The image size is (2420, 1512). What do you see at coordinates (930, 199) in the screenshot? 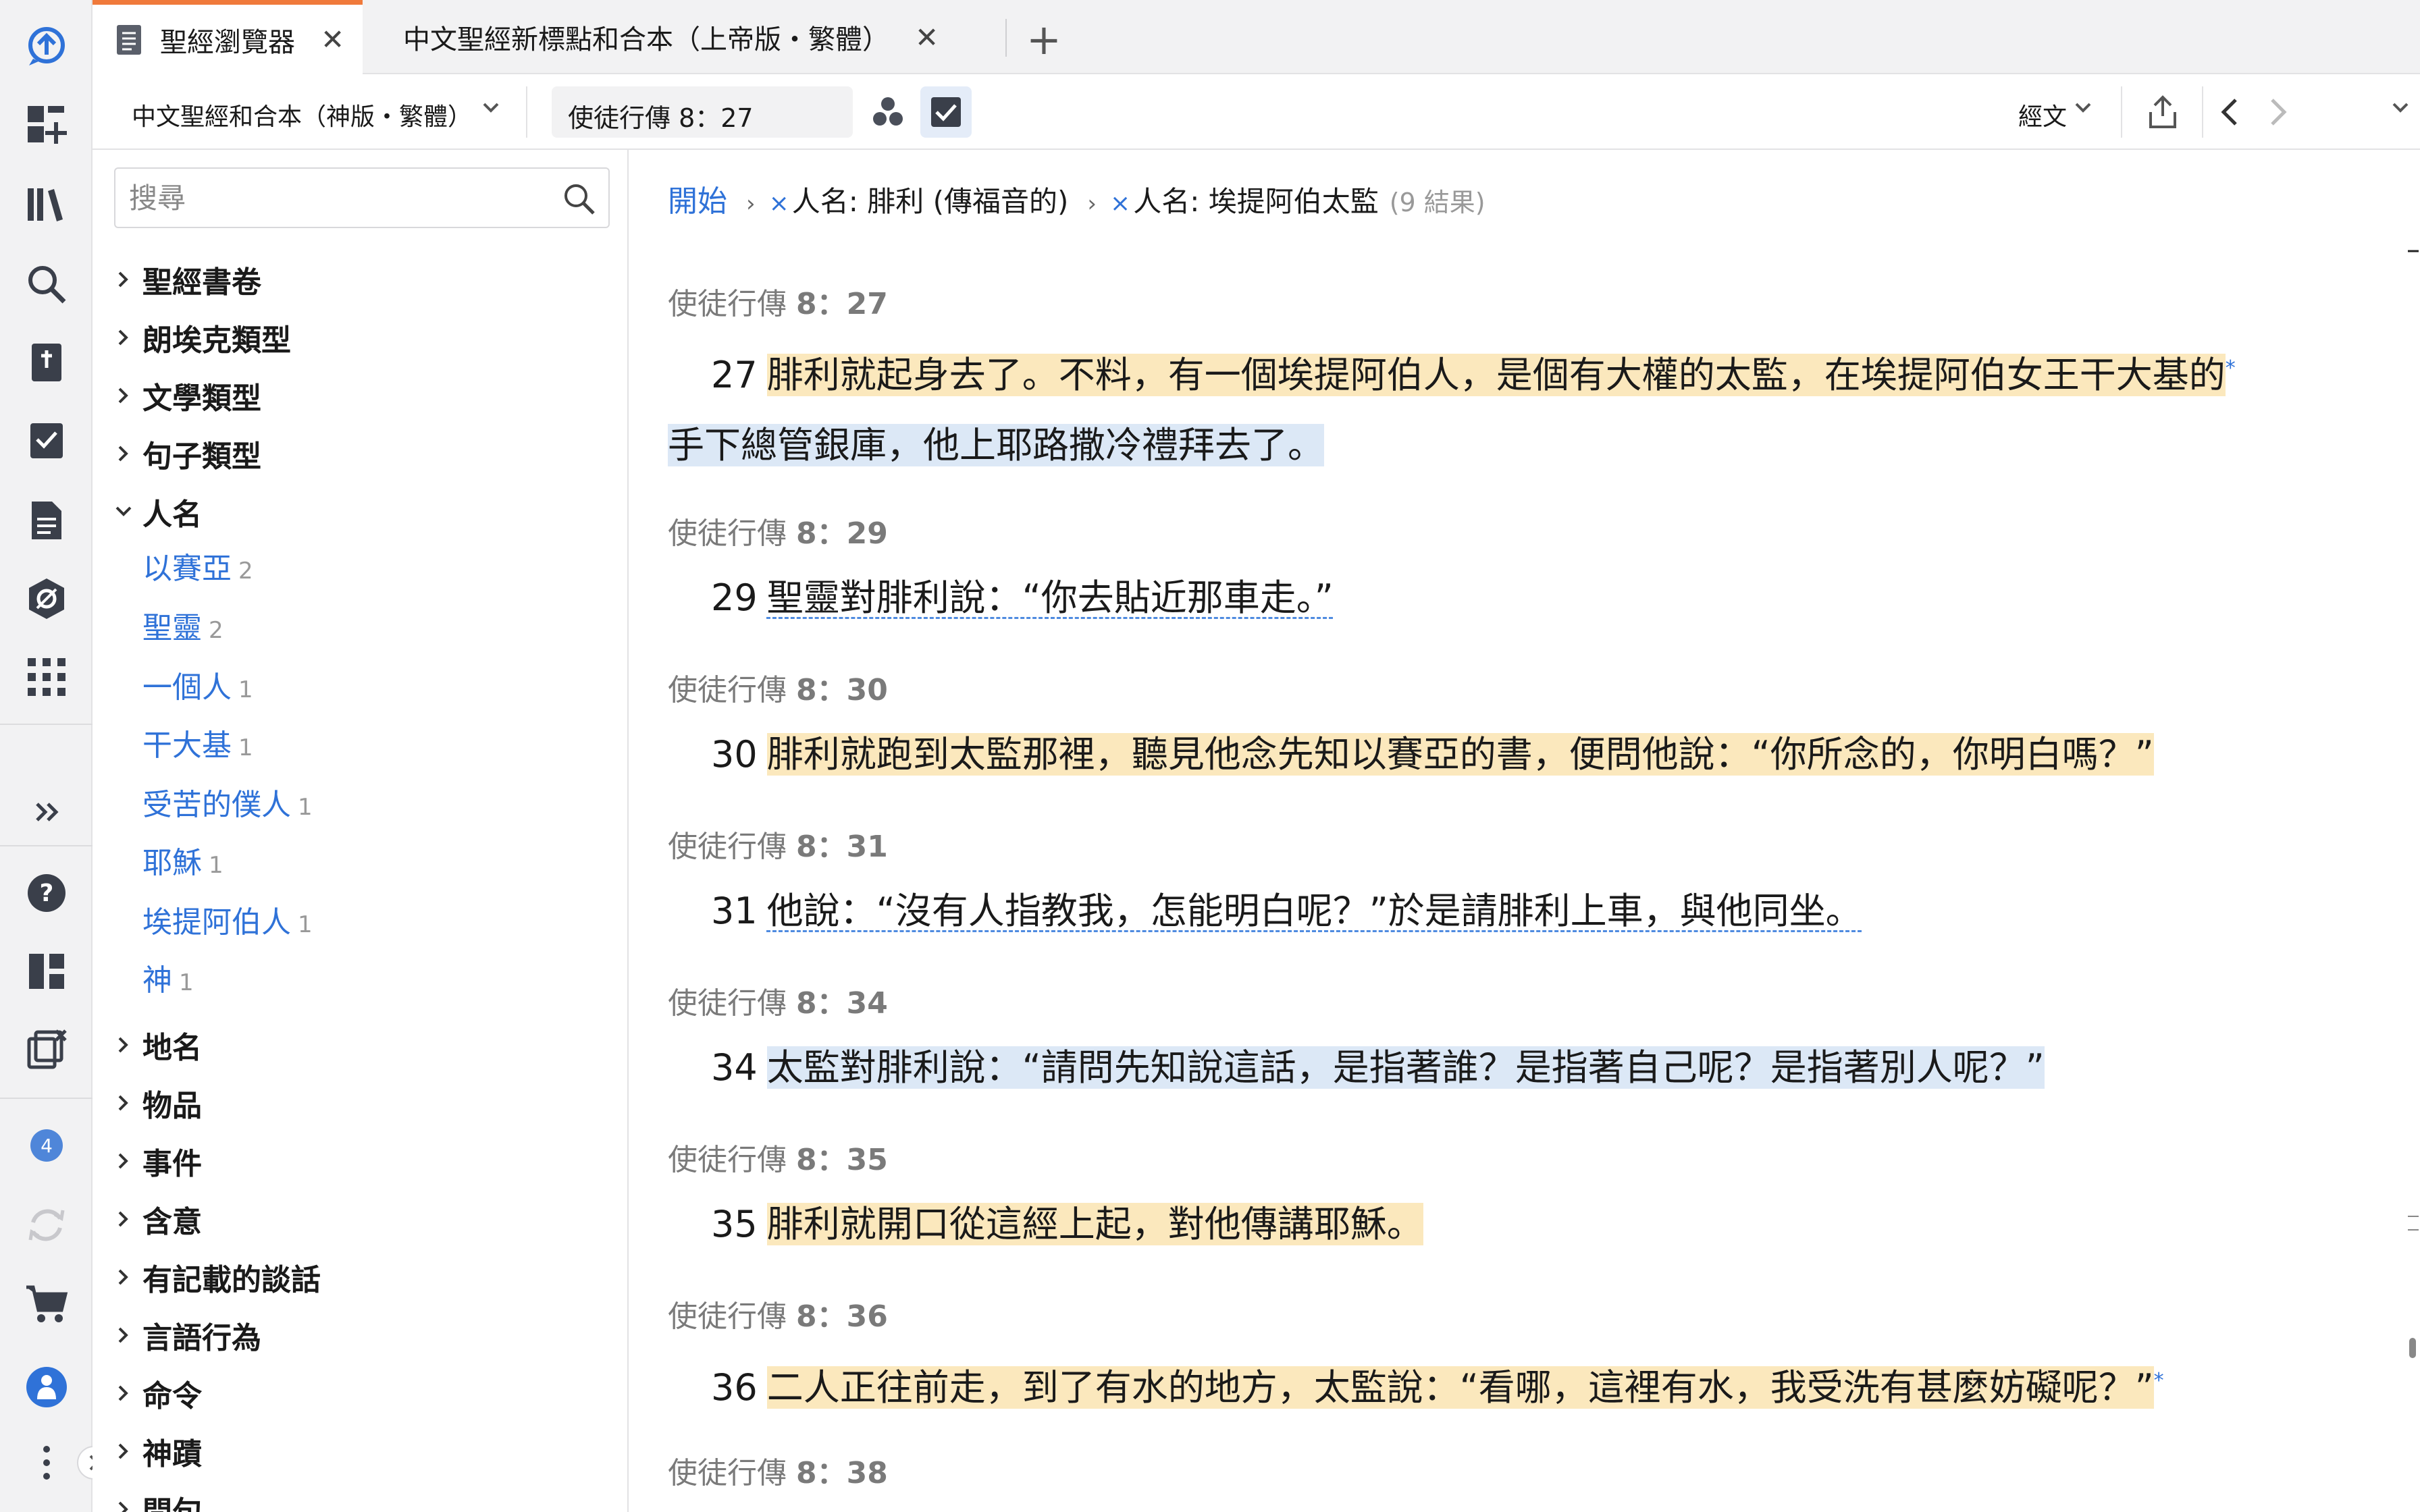
I see `breadcrumb-filter: 人名: 腓利 (傳福音的)` at bounding box center [930, 199].